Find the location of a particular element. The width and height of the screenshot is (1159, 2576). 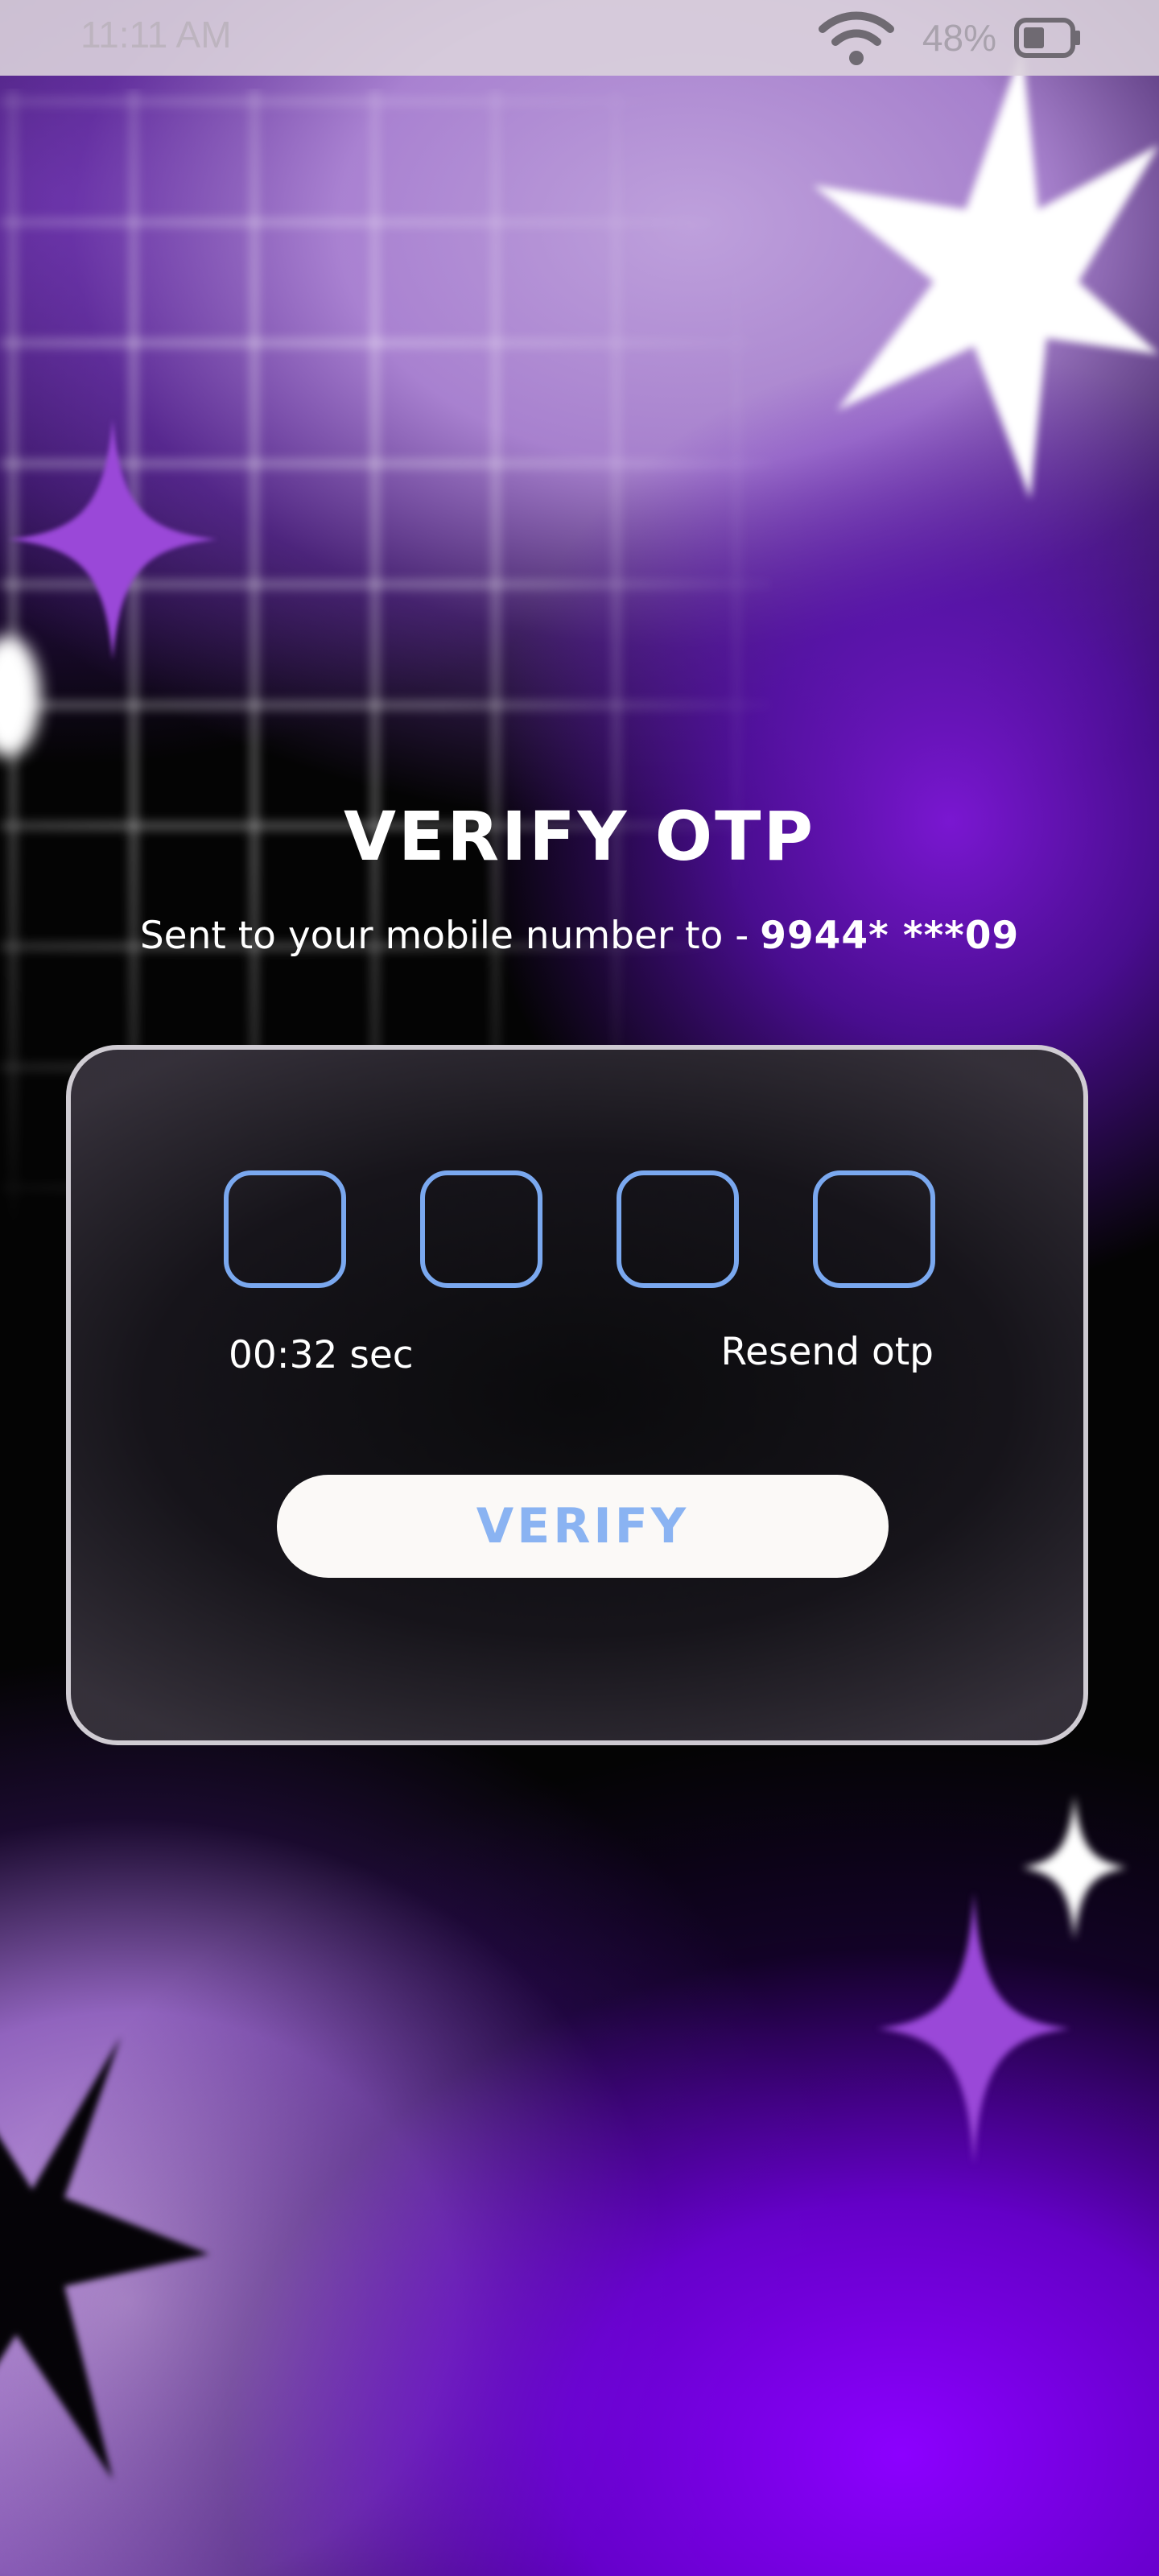

purple-star-bottom-right-icon is located at coordinates (973, 2028).